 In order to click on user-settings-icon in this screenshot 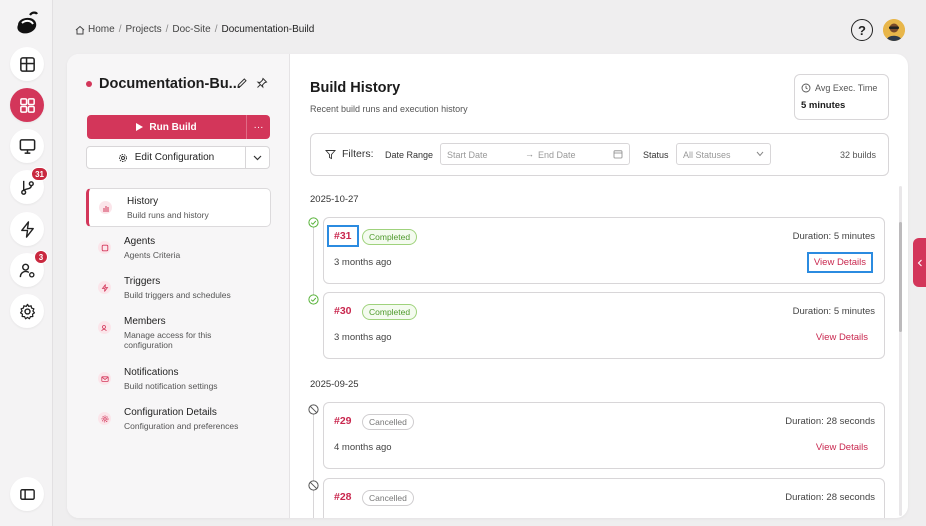, I will do `click(27, 270)`.